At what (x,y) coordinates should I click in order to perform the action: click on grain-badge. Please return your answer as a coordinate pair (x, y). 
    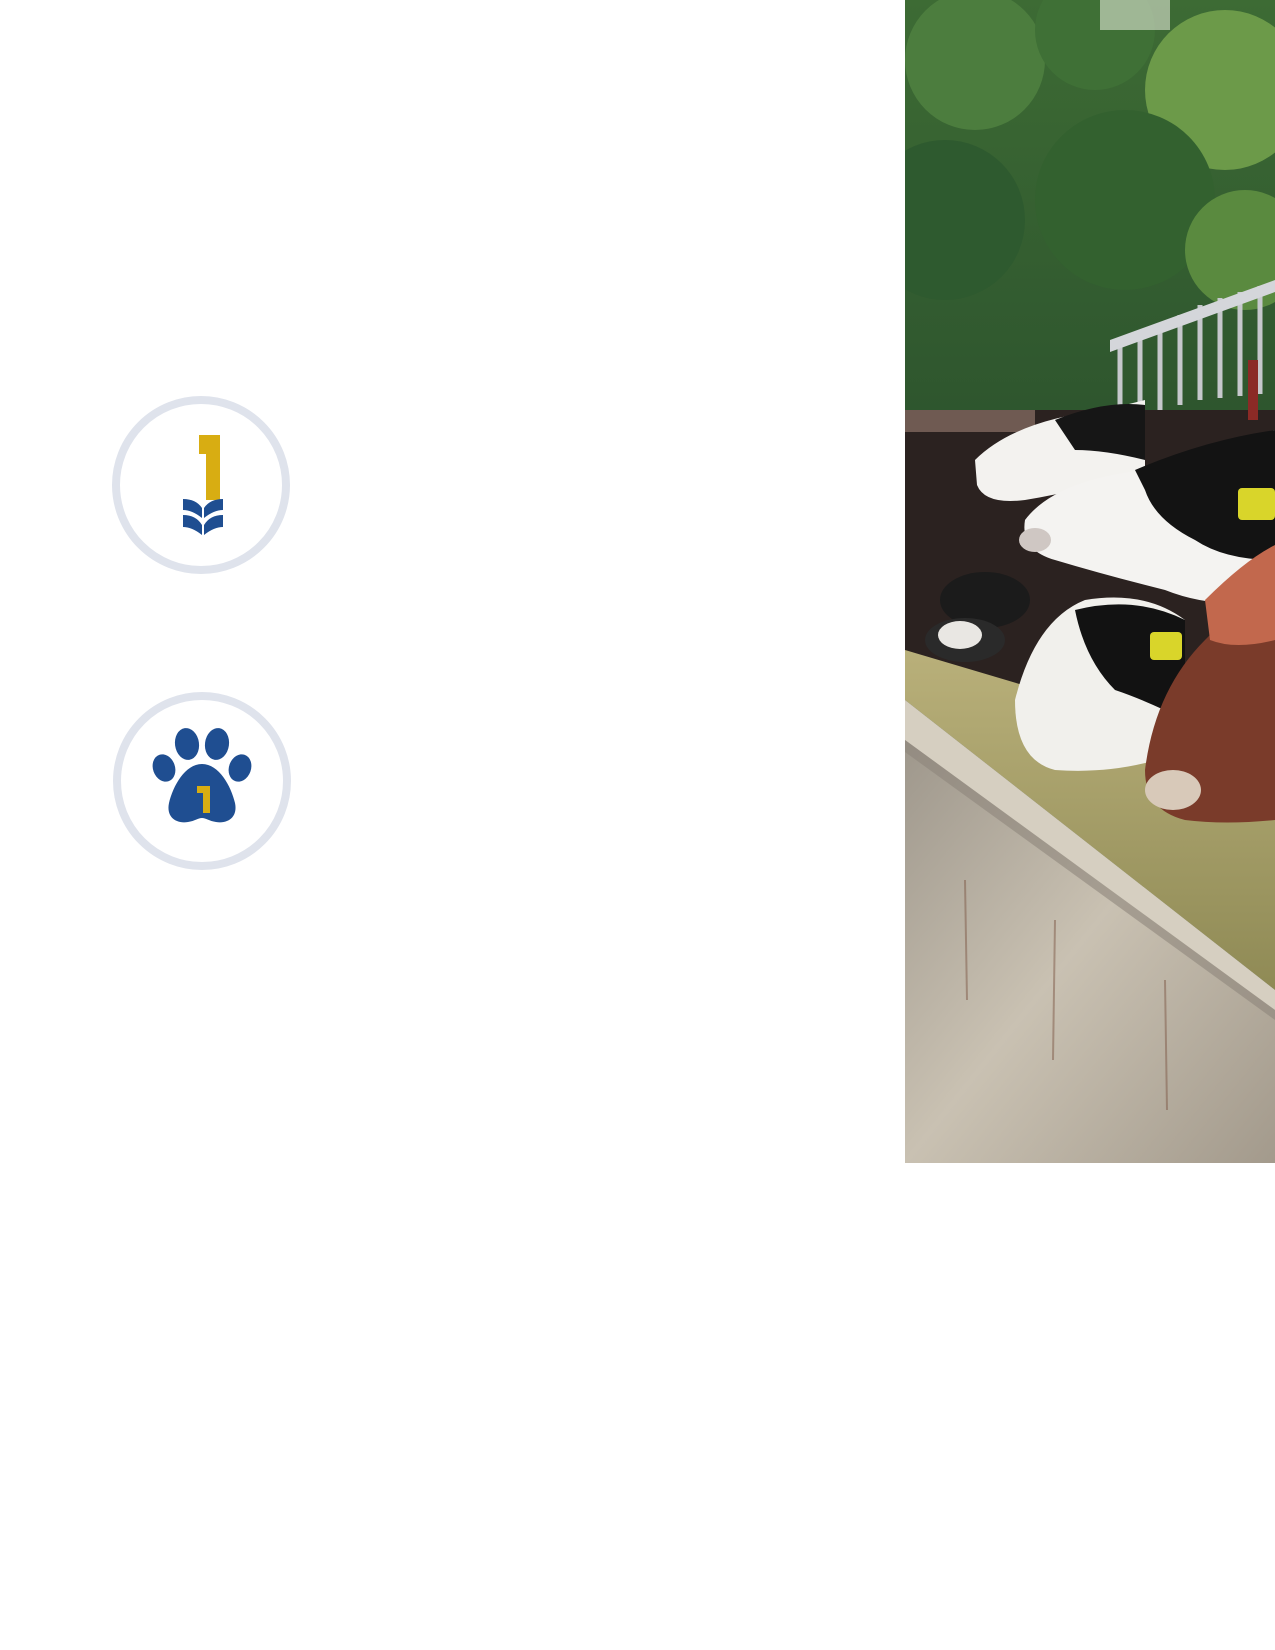
    Looking at the image, I should click on (201, 485).